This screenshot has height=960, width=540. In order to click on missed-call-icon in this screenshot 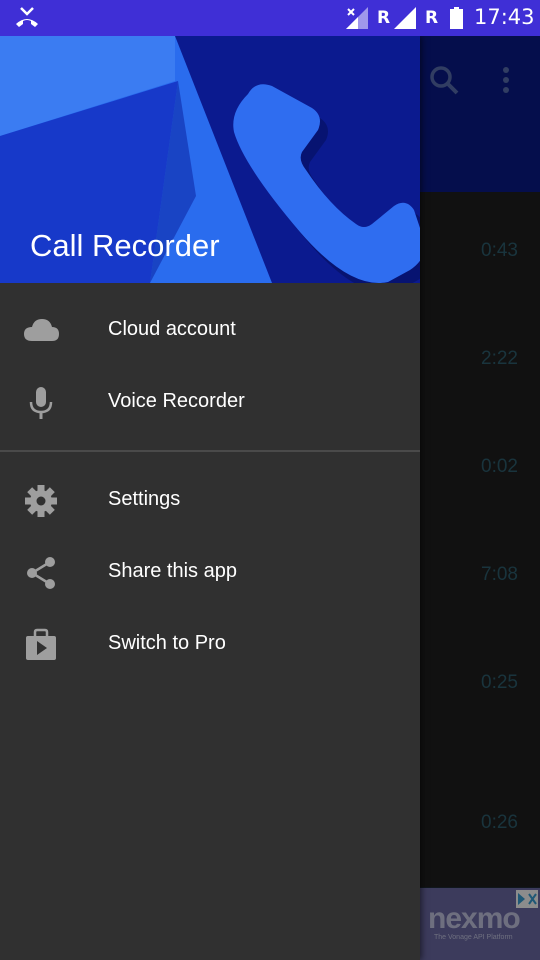, I will do `click(27, 17)`.